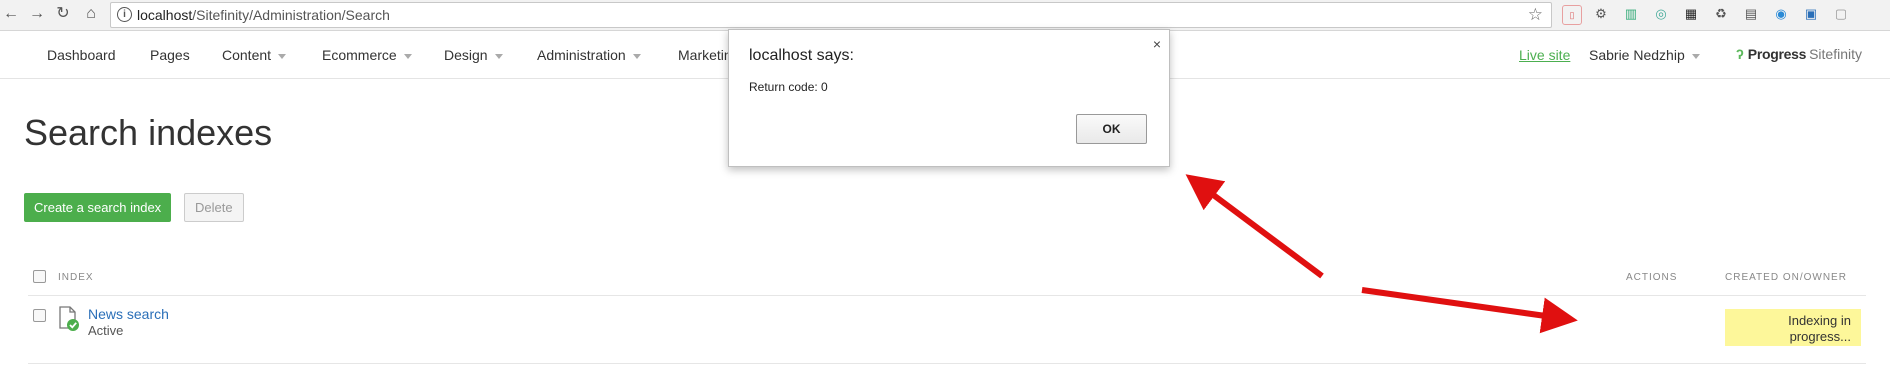  Describe the element at coordinates (788, 87) in the screenshot. I see `dialog-message: Return code: 0` at that location.